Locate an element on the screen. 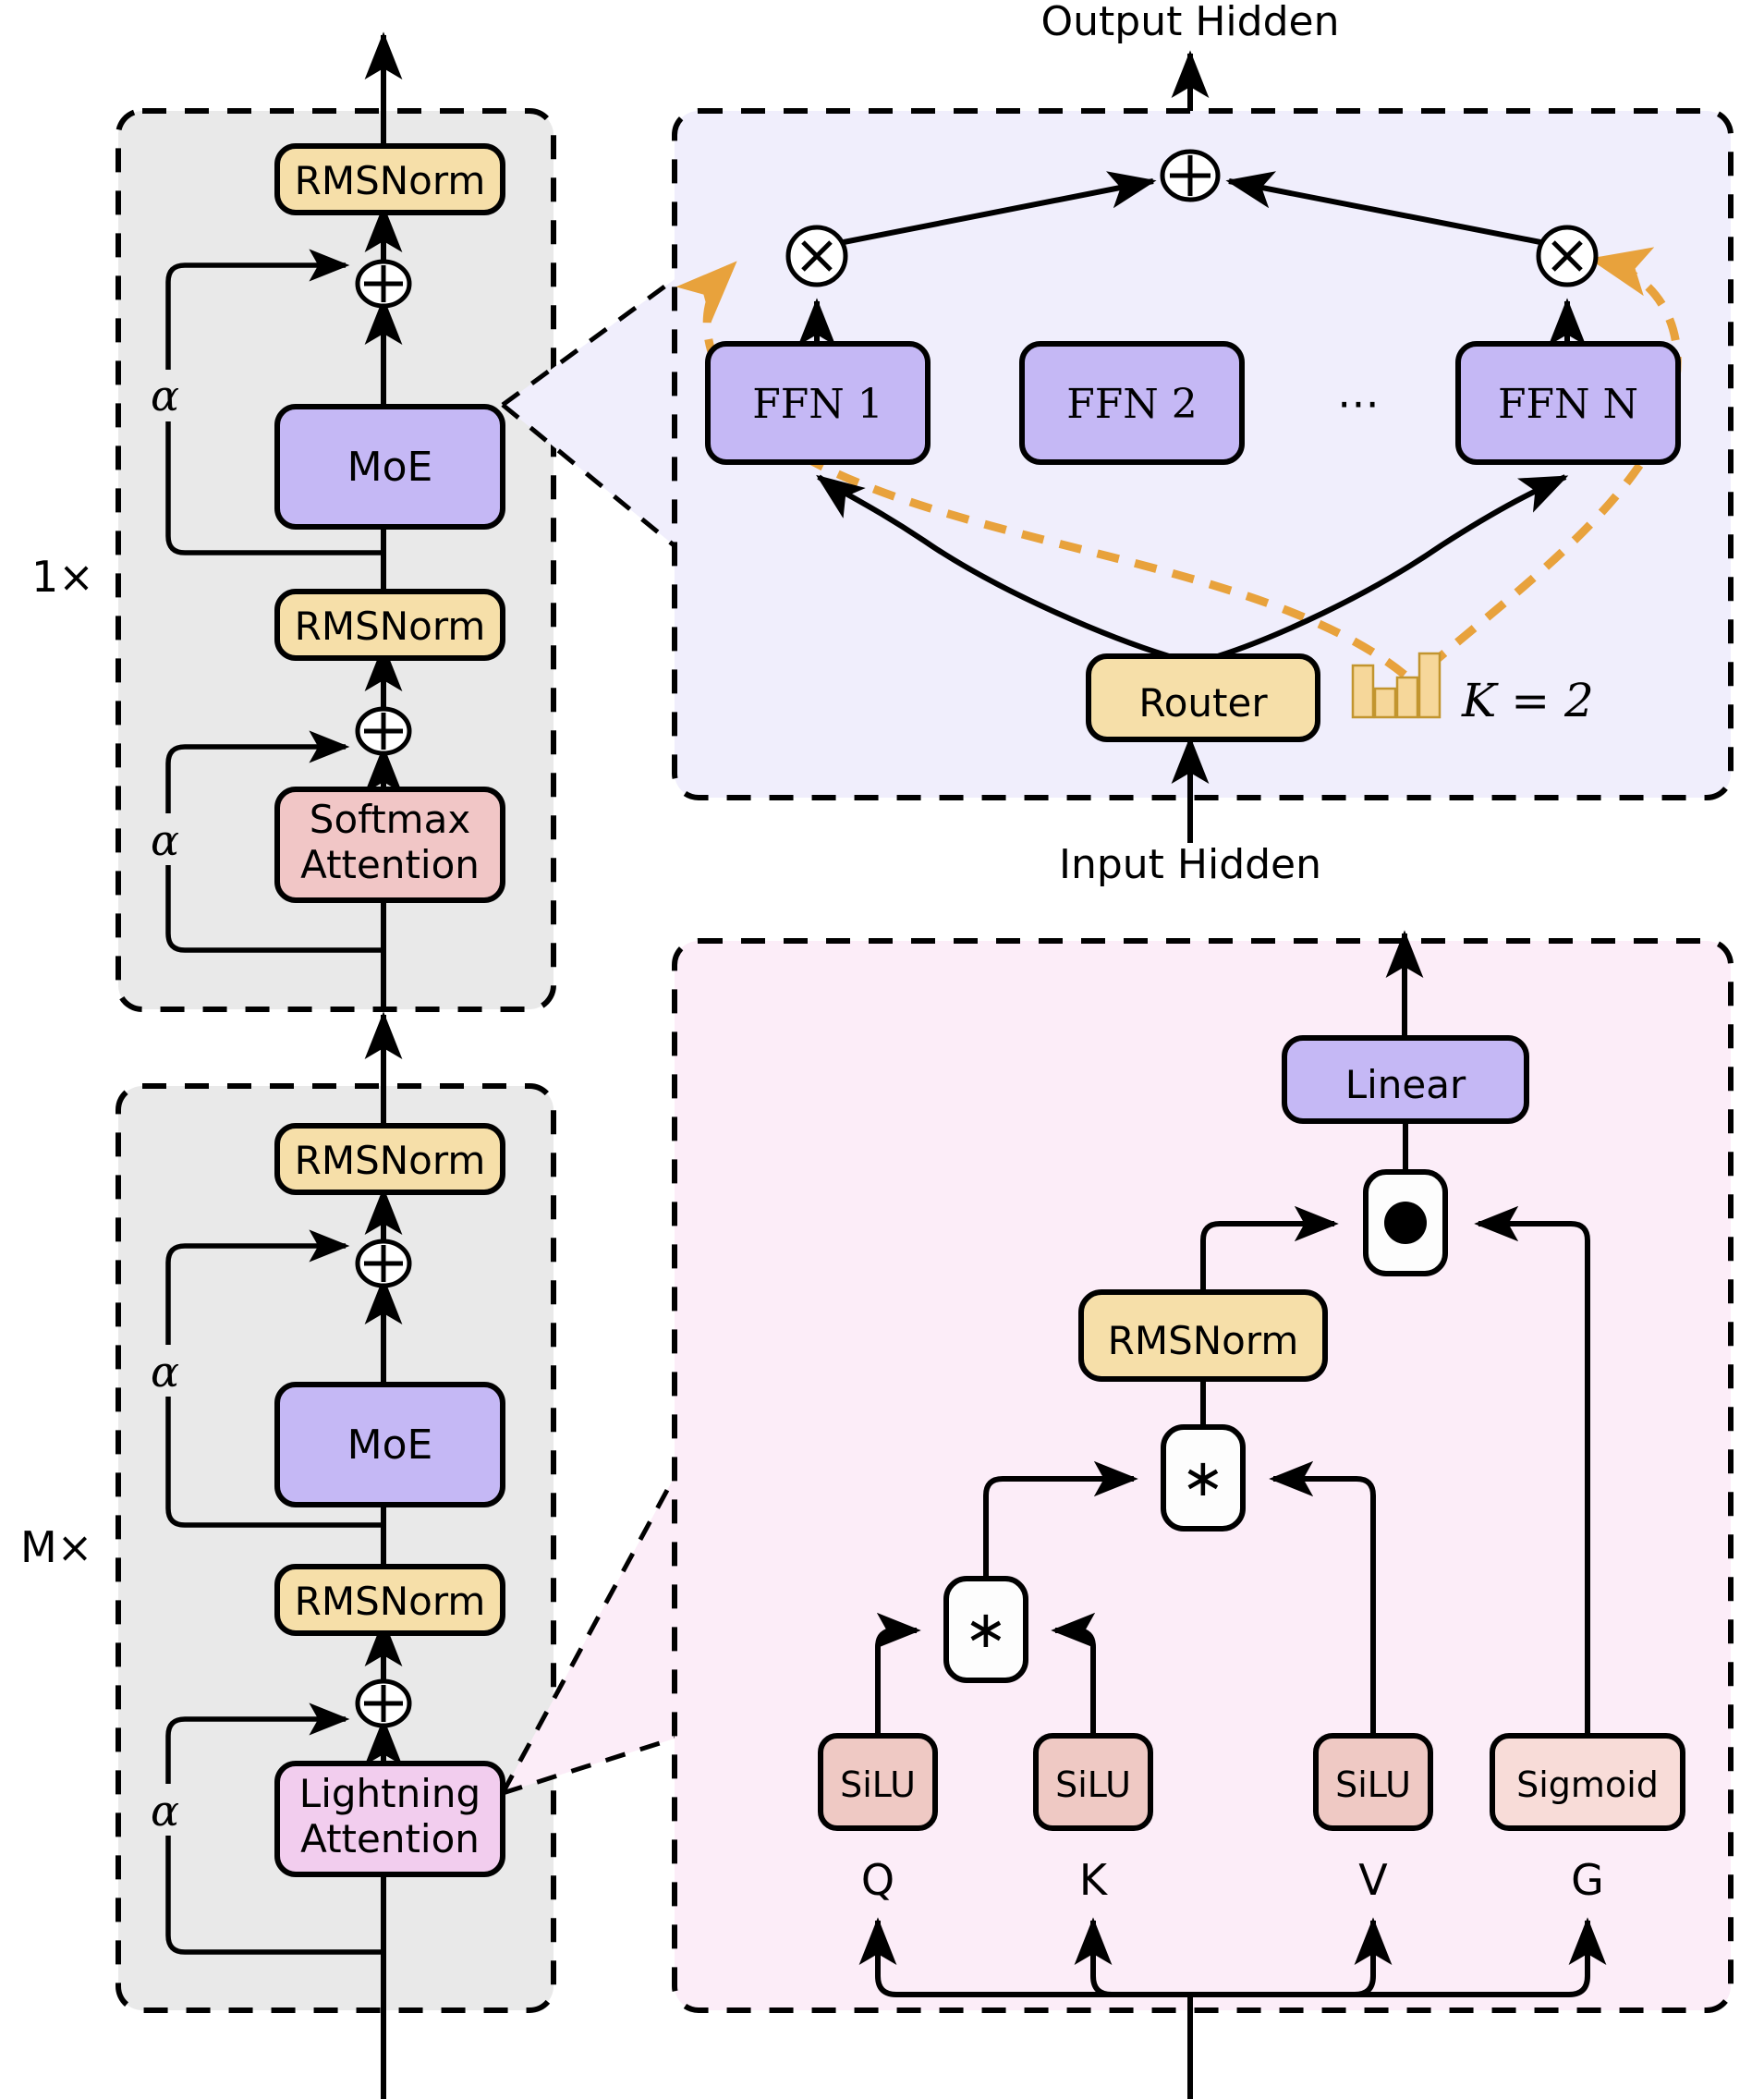  gate-multiply-expert-n is located at coordinates (1567, 256).